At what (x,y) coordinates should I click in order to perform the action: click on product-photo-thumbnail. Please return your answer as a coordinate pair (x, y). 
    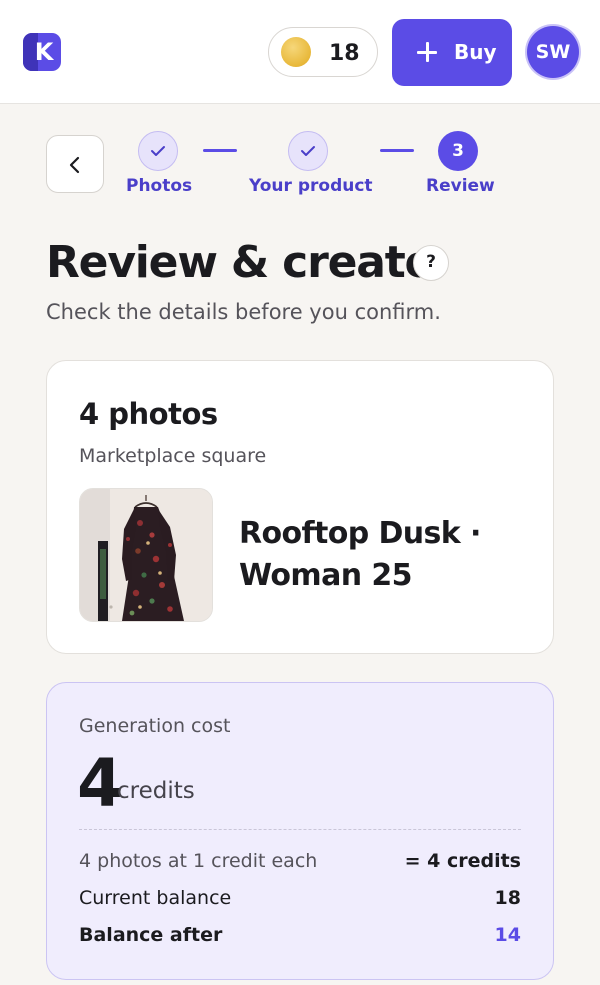
    Looking at the image, I should click on (146, 555).